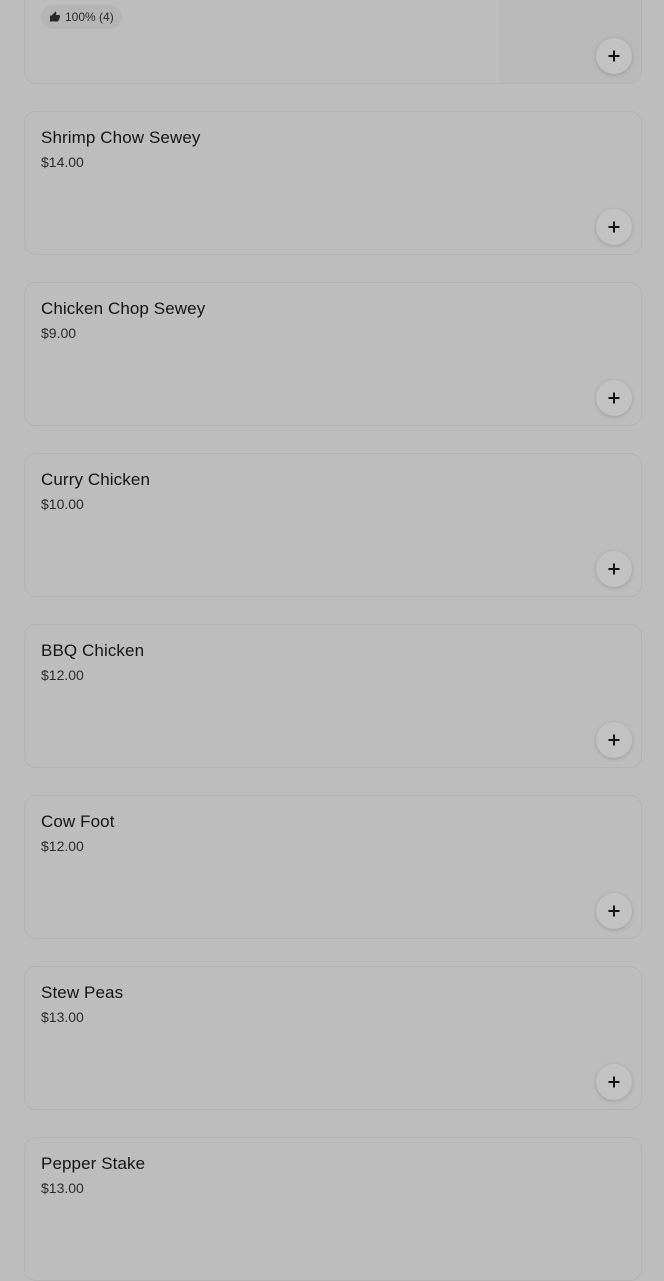 The width and height of the screenshot is (664, 1281). I want to click on menu-item-card: Shrimp Chow Sewey $14.00, so click(333, 183).